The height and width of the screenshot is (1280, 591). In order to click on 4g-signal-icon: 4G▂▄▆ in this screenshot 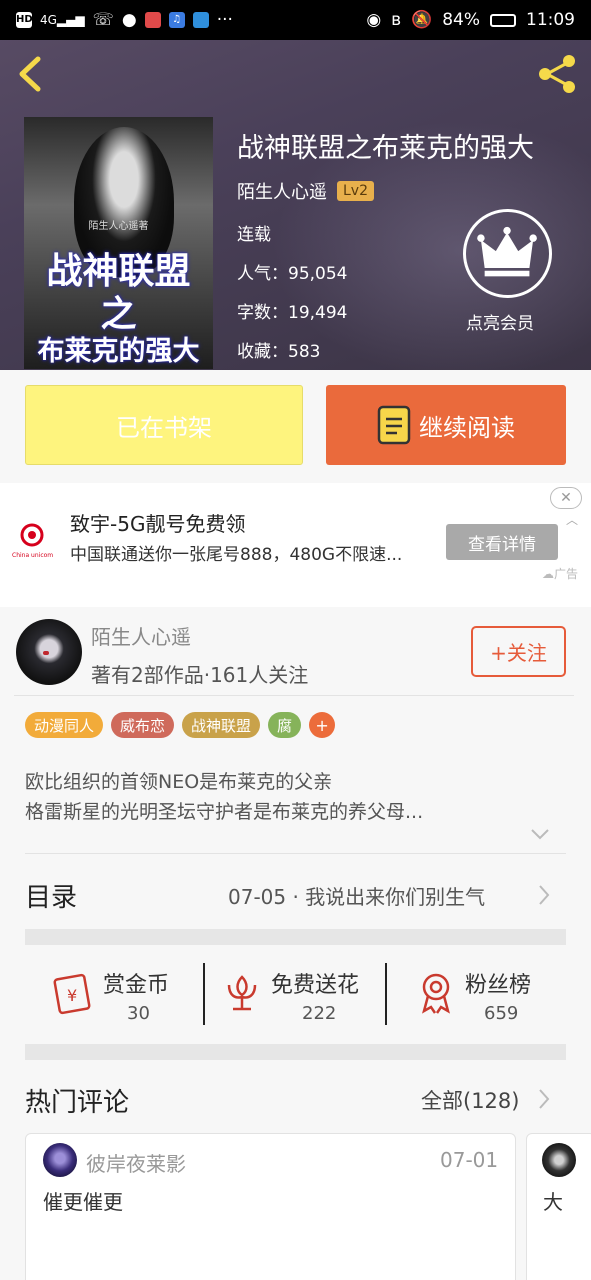, I will do `click(62, 20)`.